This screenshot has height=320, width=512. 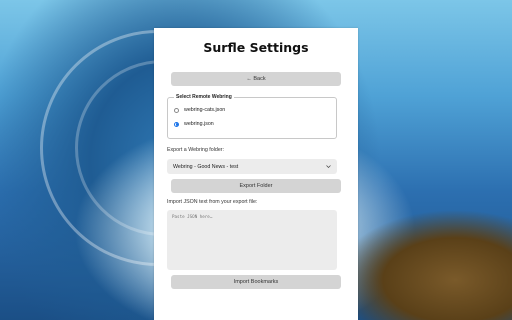 What do you see at coordinates (206, 166) in the screenshot?
I see `export-folder-selected-value: Webring - Good News - test` at bounding box center [206, 166].